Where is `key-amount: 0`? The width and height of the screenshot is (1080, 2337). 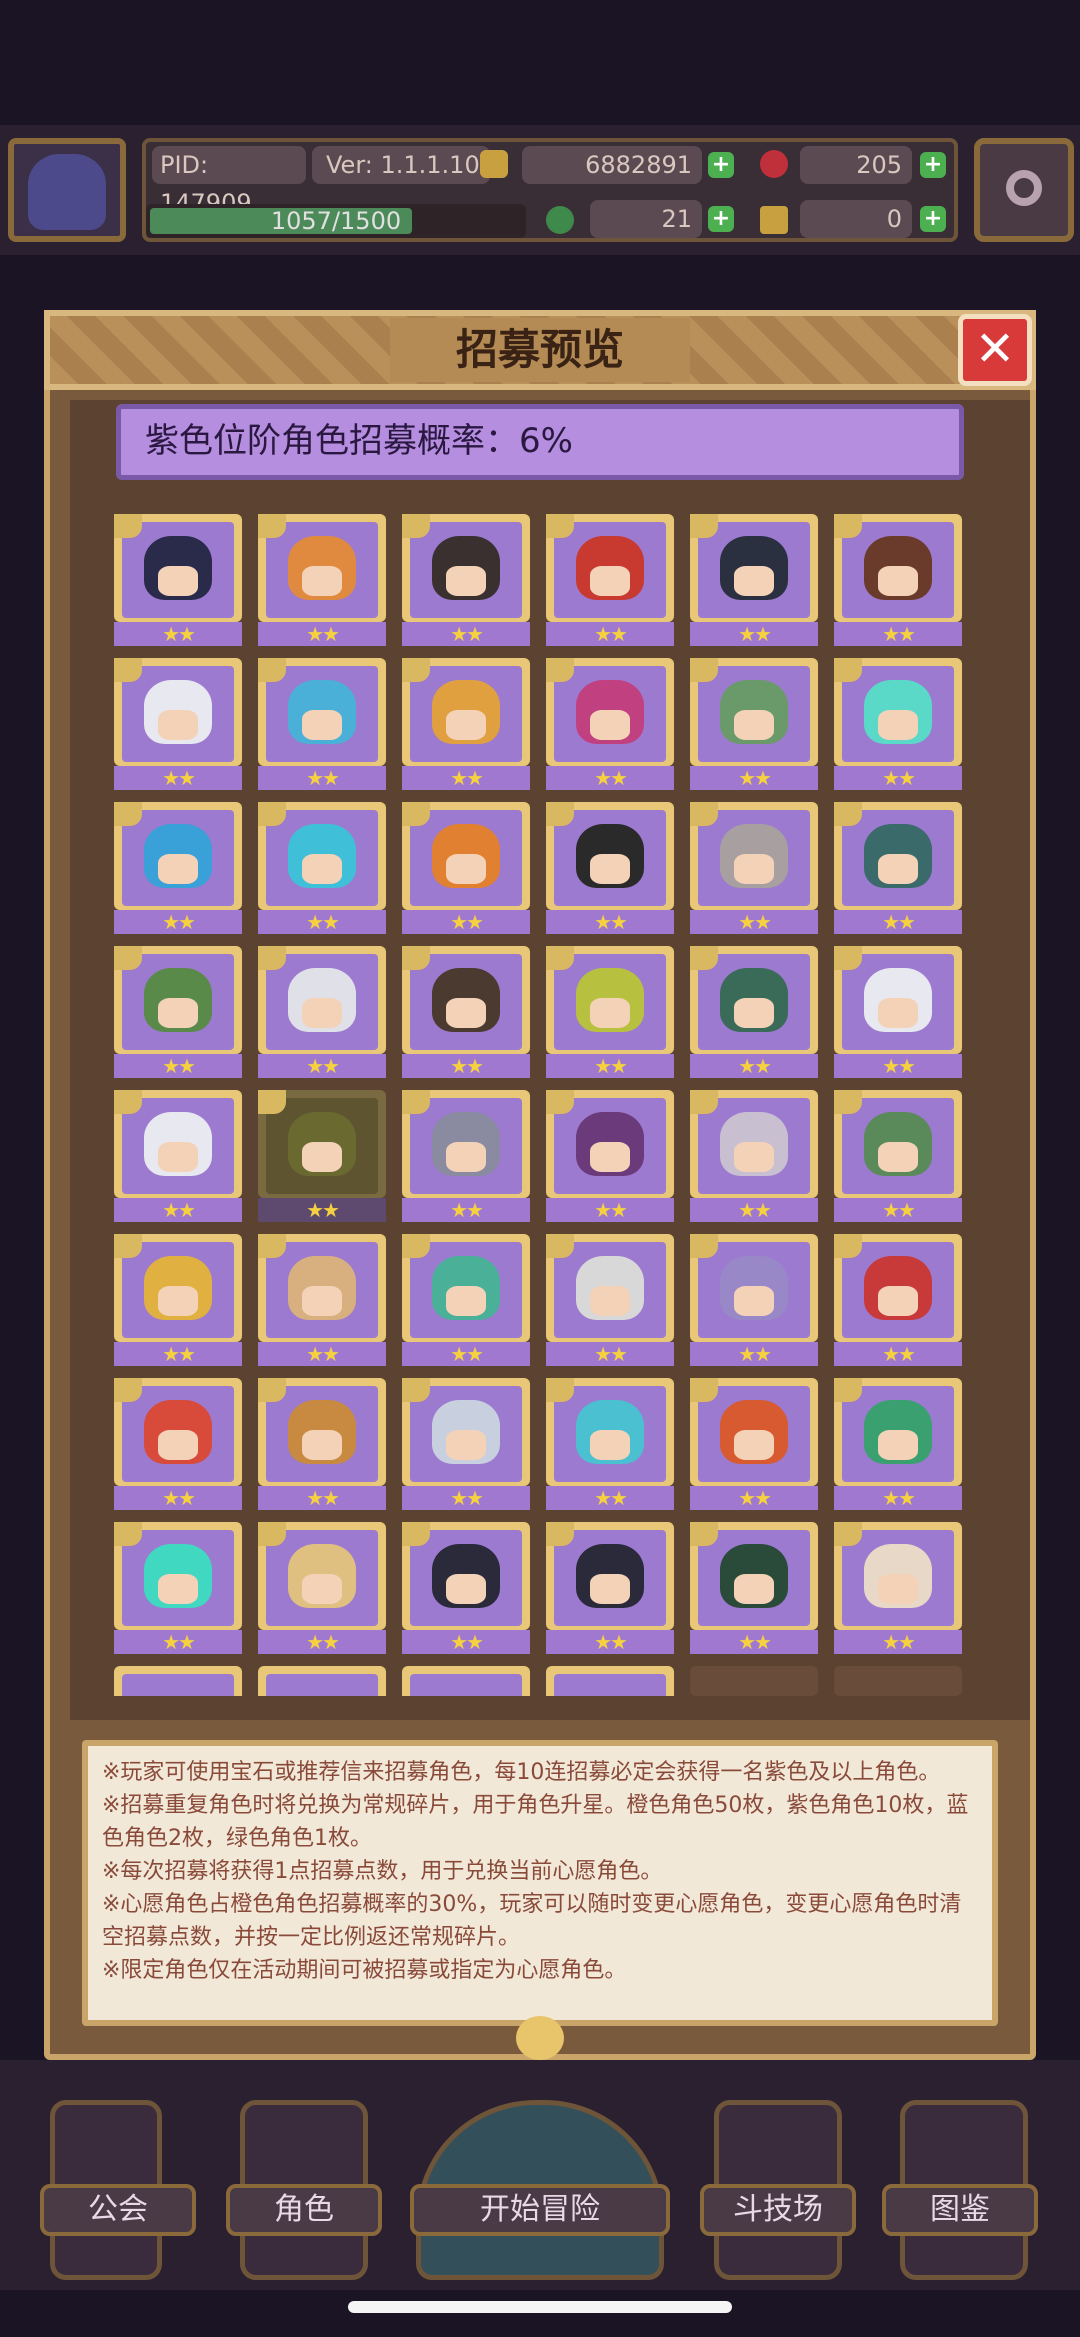 key-amount: 0 is located at coordinates (856, 219).